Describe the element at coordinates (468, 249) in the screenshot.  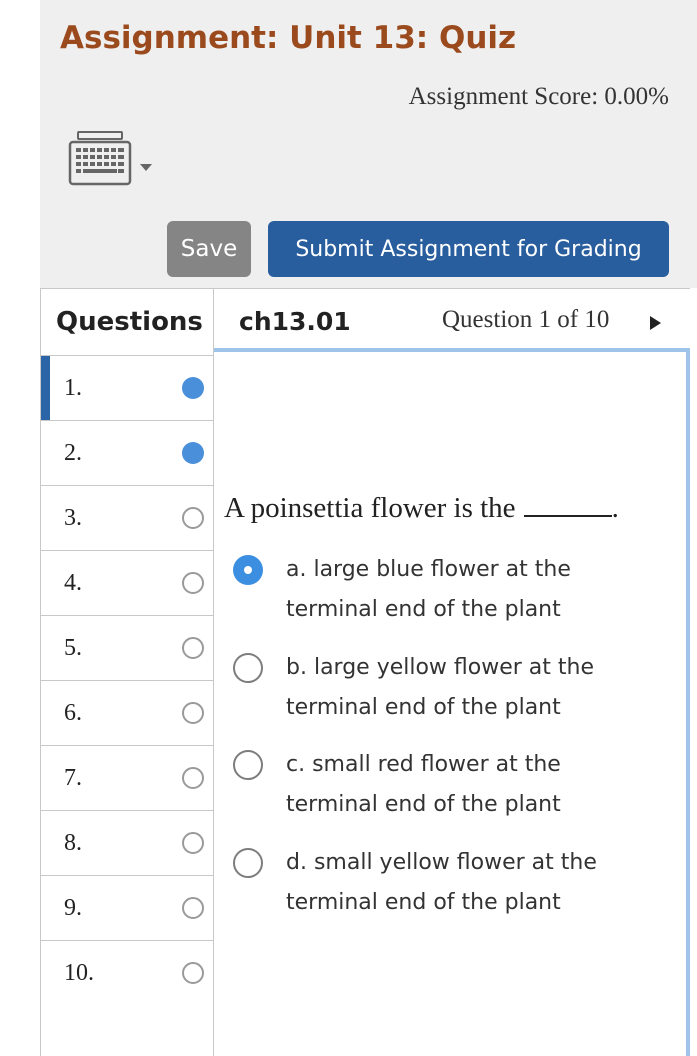
I see `submit-assignment-button: Submit Assignment for Grading` at that location.